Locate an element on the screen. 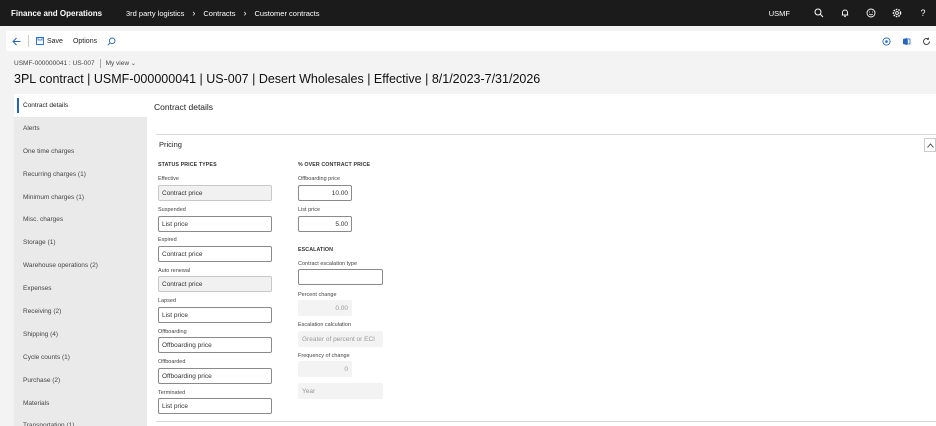 This screenshot has height=426, width=936. field-label: Terminated is located at coordinates (172, 393).